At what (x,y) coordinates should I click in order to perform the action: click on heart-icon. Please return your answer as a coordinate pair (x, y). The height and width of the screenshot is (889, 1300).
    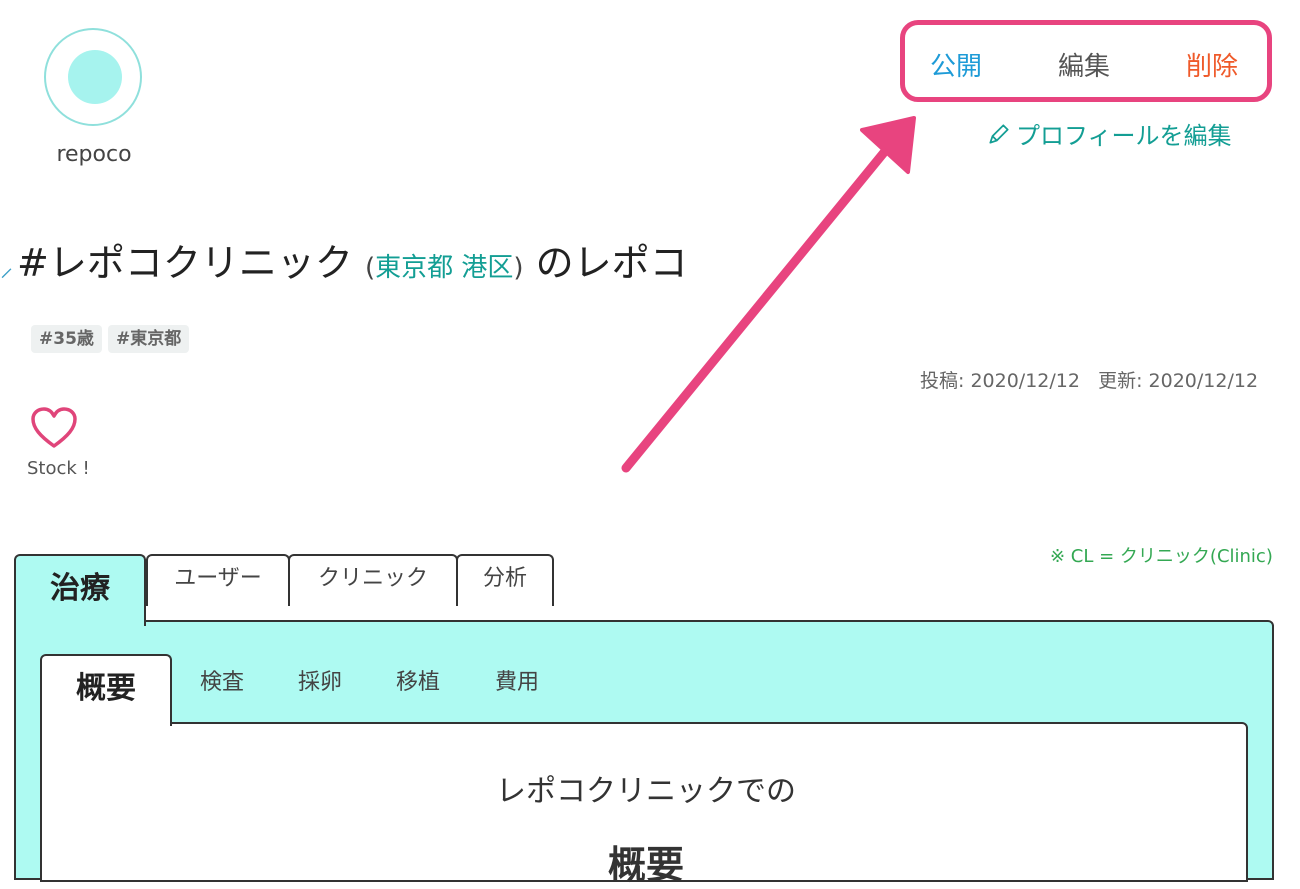
    Looking at the image, I should click on (54, 430).